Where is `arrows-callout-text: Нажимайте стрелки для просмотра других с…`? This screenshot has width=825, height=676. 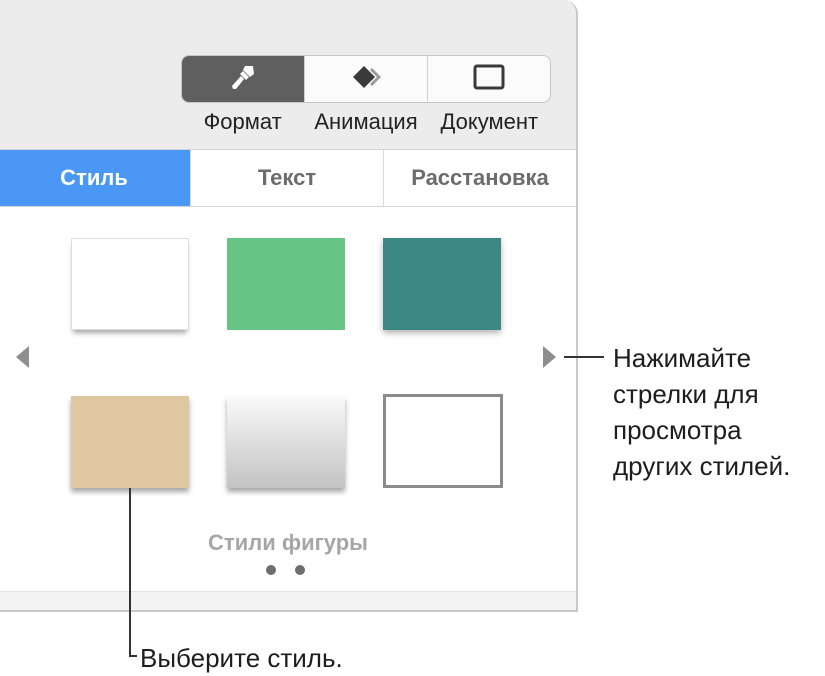 arrows-callout-text: Нажимайте стрелки для просмотра других с… is located at coordinates (702, 412).